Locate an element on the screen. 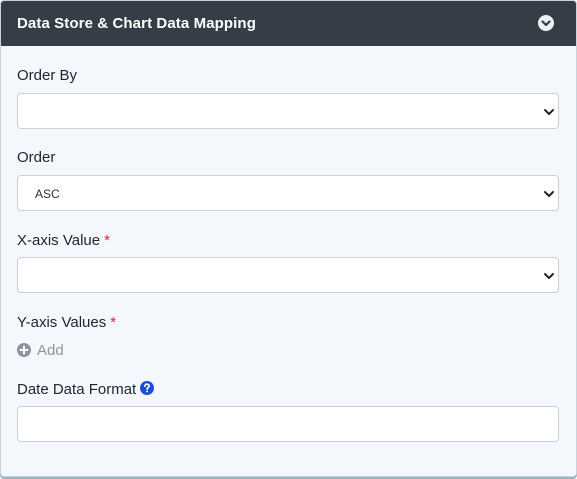 The height and width of the screenshot is (479, 577). x-axis-label: X-axis Value * is located at coordinates (63, 240).